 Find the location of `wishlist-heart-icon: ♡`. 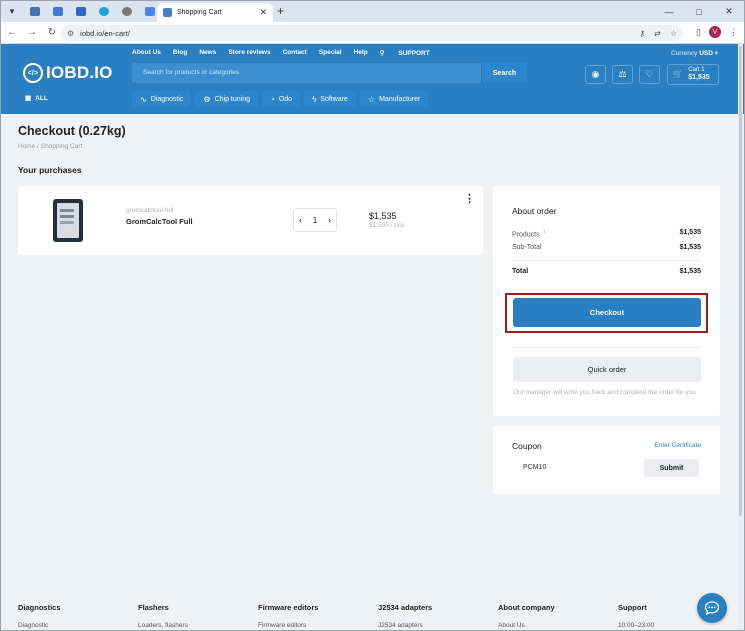

wishlist-heart-icon: ♡ is located at coordinates (649, 74).